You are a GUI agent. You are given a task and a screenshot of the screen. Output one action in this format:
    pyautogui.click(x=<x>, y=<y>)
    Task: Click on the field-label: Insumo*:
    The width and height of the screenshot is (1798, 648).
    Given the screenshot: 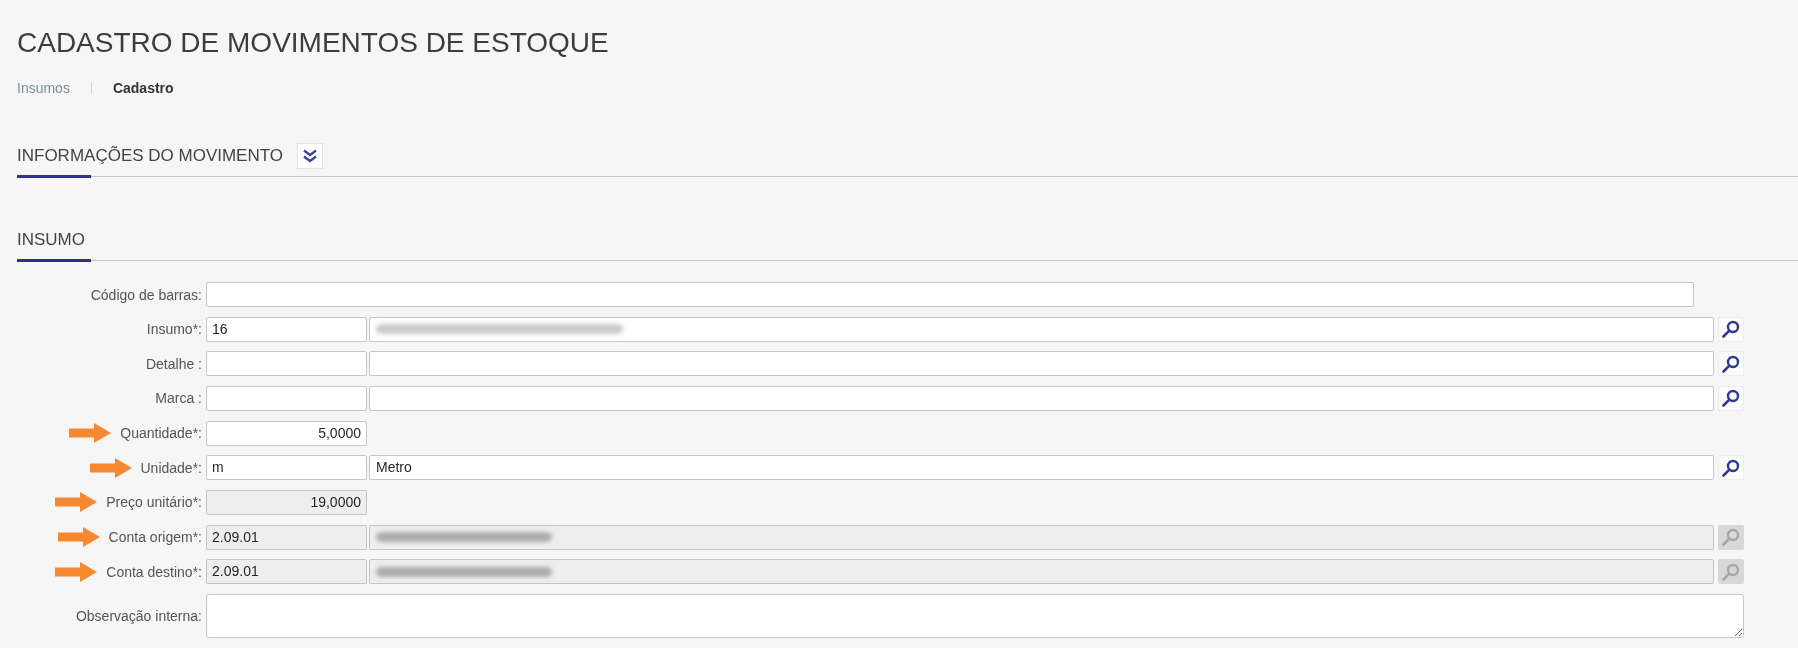 What is the action you would take?
    pyautogui.click(x=174, y=329)
    